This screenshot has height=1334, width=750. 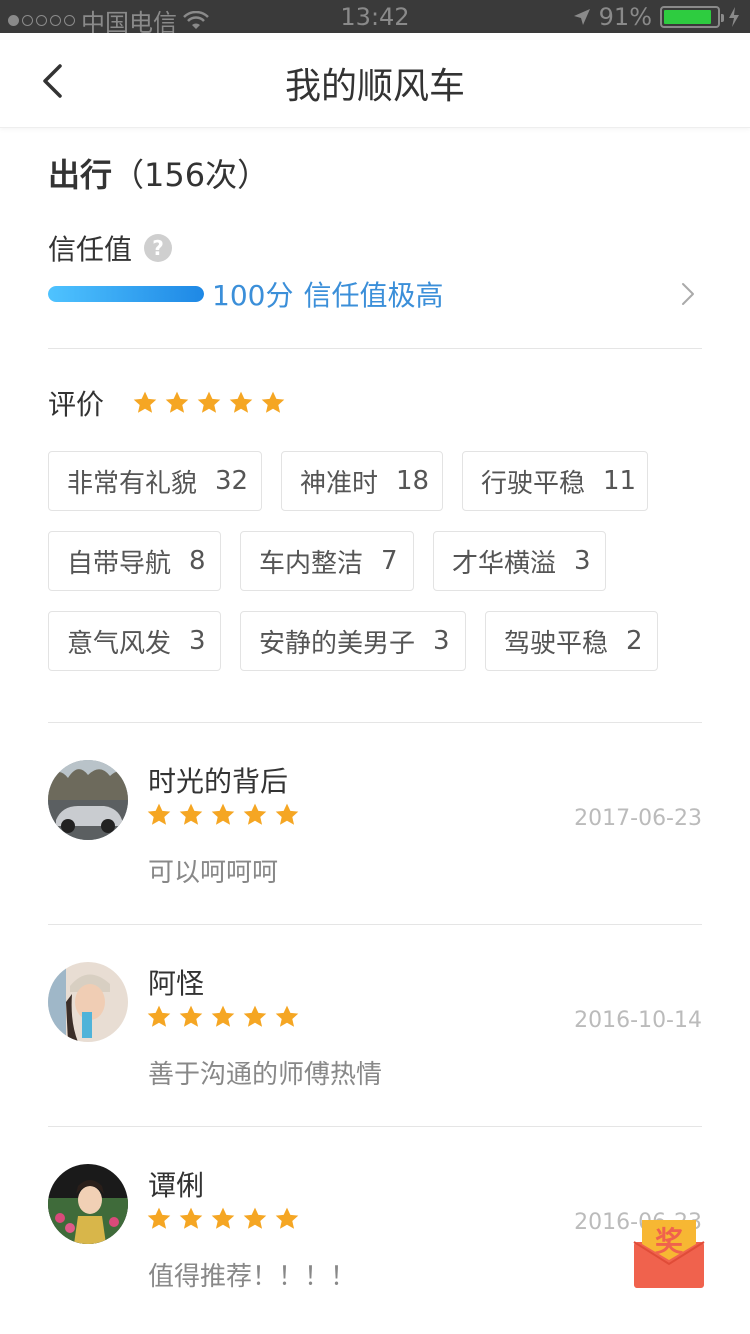 I want to click on tag-label: 安静的美男子, so click(x=337, y=643).